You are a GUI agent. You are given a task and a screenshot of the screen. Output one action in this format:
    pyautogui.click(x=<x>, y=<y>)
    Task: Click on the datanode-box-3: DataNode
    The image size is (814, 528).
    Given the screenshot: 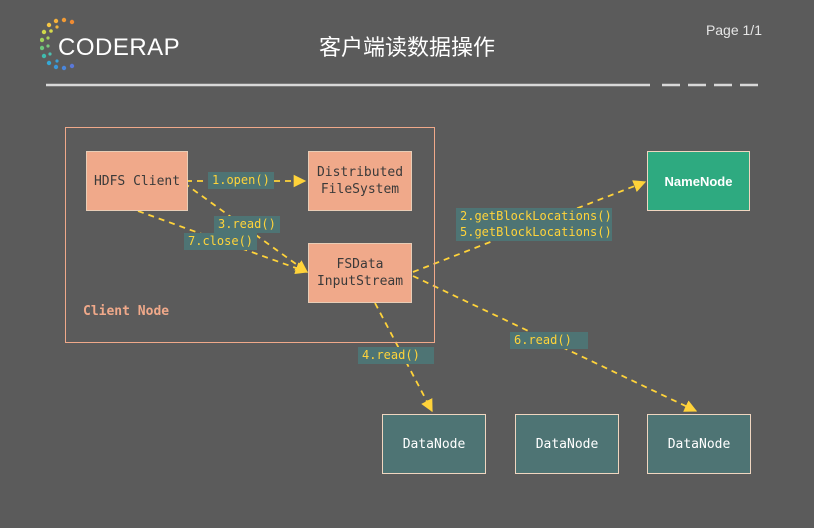 What is the action you would take?
    pyautogui.click(x=699, y=444)
    